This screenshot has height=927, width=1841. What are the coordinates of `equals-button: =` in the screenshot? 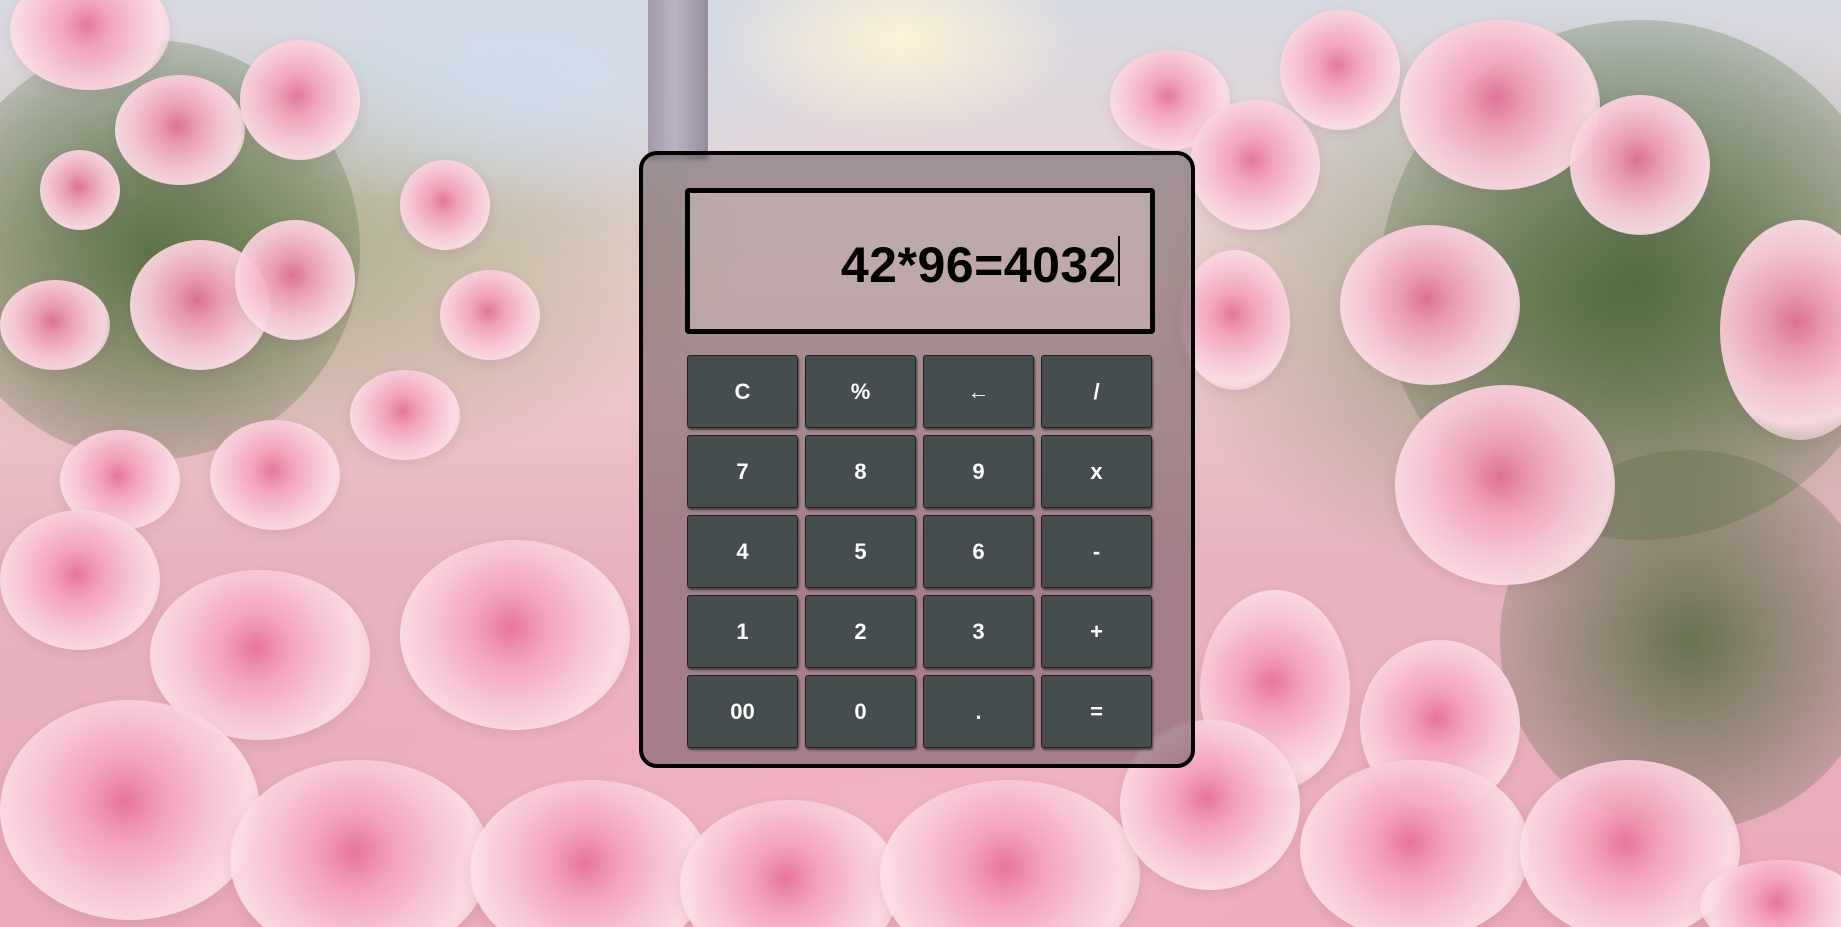 It's located at (1096, 711).